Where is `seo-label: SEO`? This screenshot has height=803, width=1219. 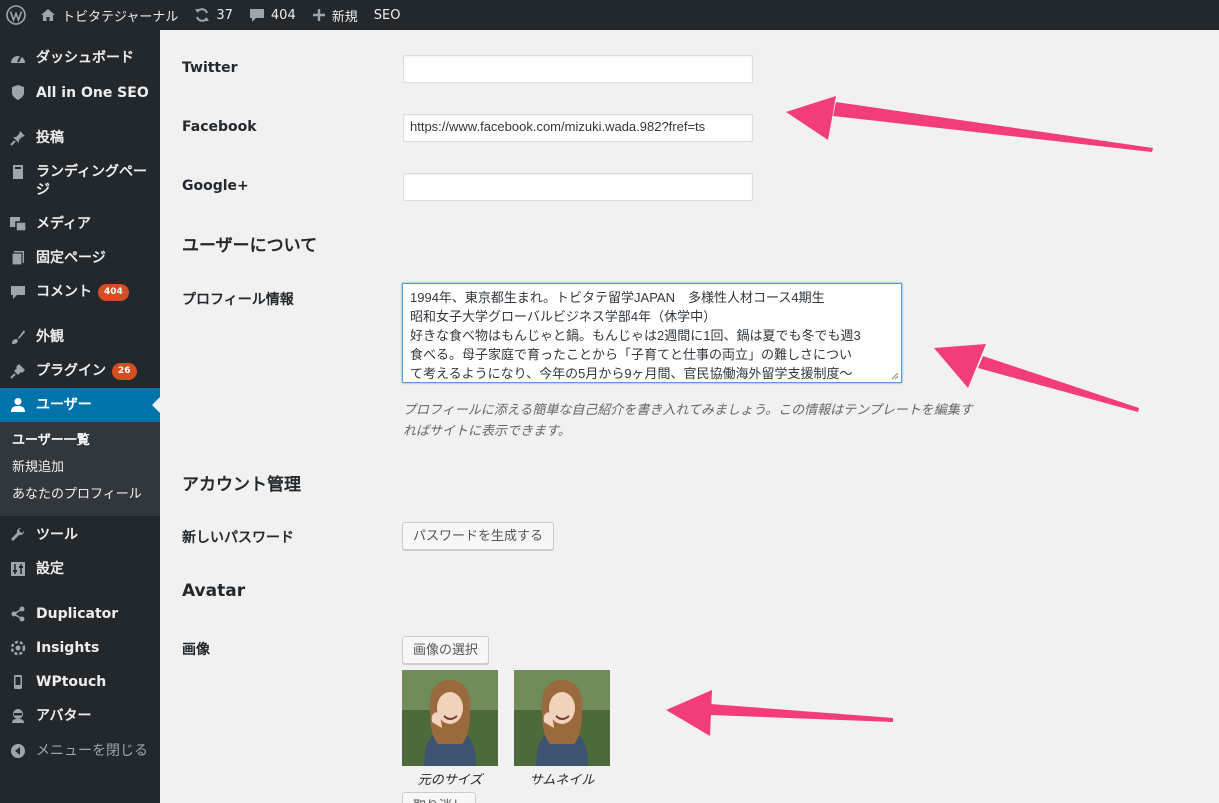 seo-label: SEO is located at coordinates (387, 15).